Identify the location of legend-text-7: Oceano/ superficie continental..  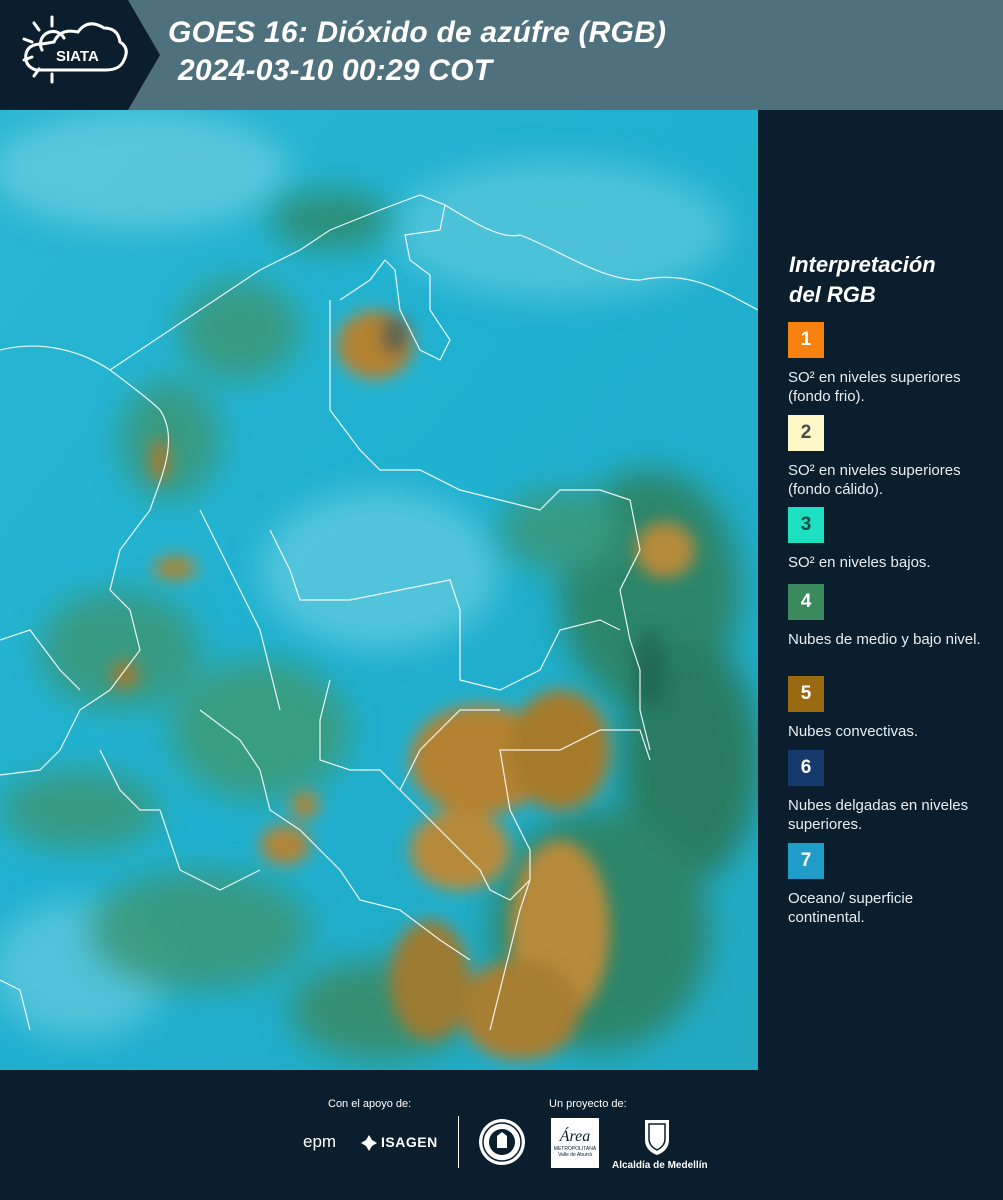
(851, 908).